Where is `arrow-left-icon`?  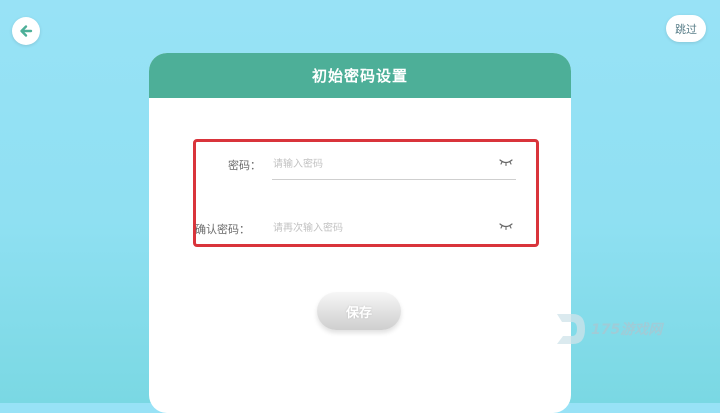
arrow-left-icon is located at coordinates (26, 31).